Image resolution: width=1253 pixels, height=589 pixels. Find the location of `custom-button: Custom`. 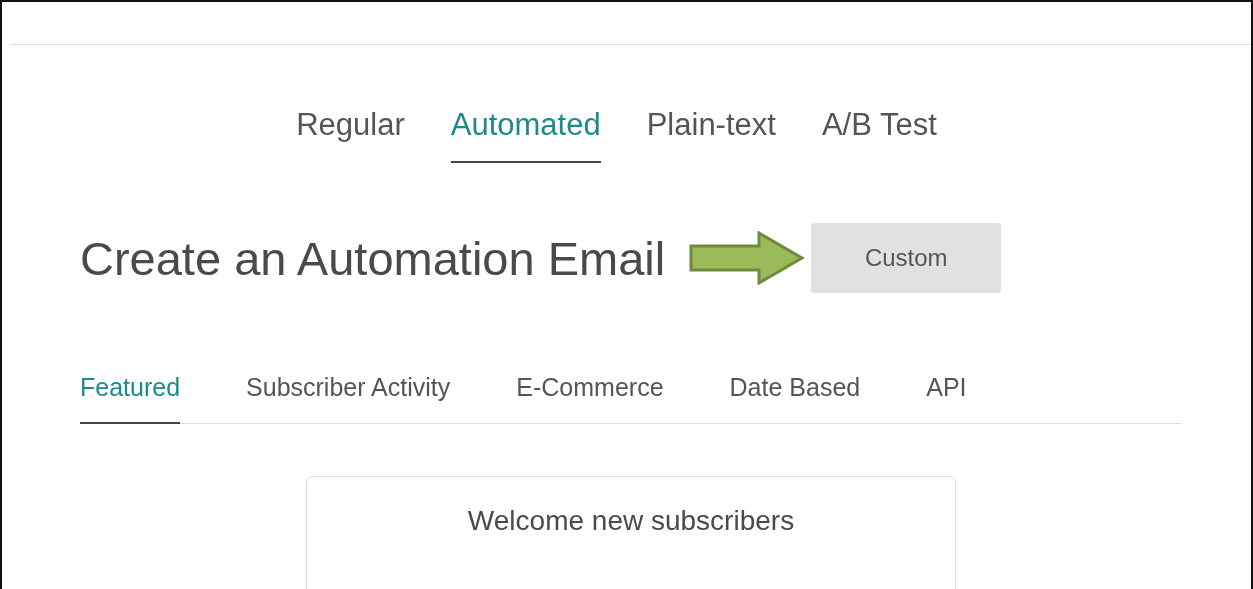

custom-button: Custom is located at coordinates (906, 258).